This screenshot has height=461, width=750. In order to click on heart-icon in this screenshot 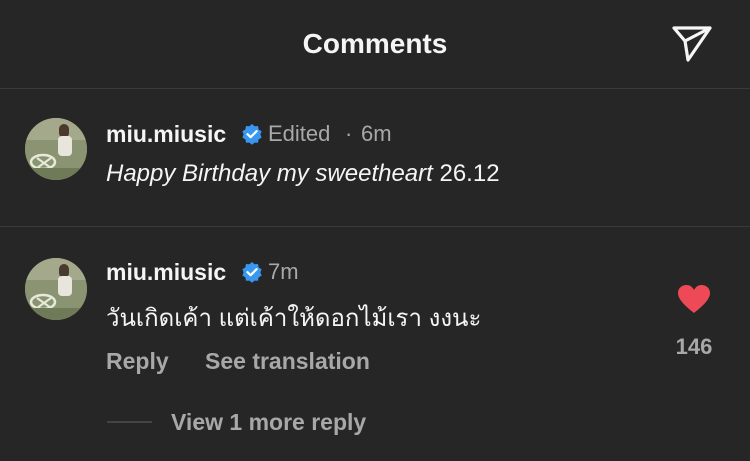, I will do `click(694, 299)`.